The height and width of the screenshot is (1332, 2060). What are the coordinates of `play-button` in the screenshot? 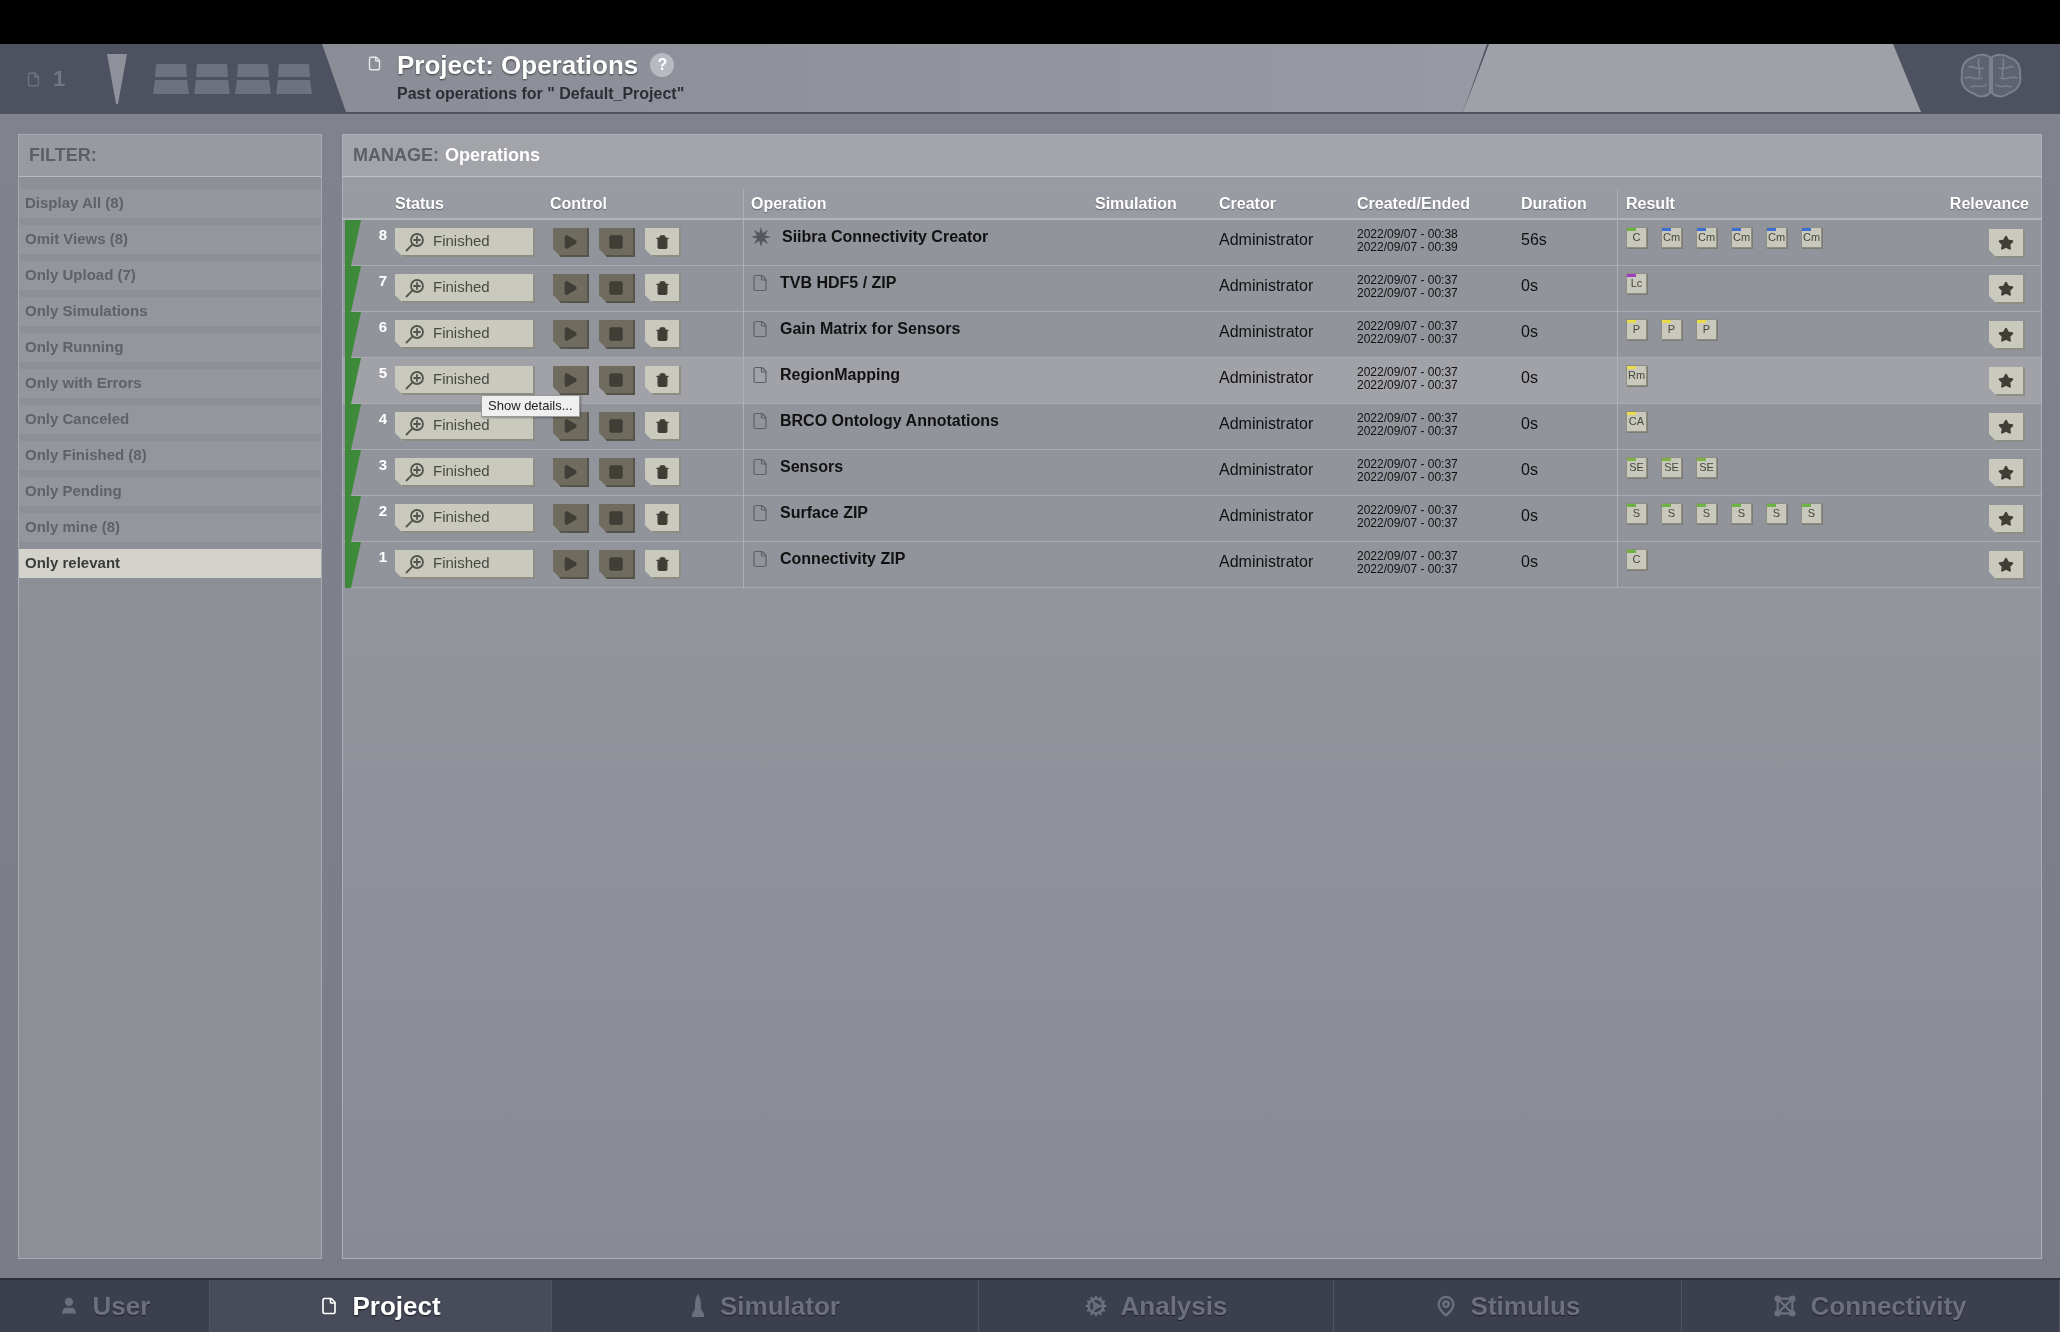 It's located at (571, 380).